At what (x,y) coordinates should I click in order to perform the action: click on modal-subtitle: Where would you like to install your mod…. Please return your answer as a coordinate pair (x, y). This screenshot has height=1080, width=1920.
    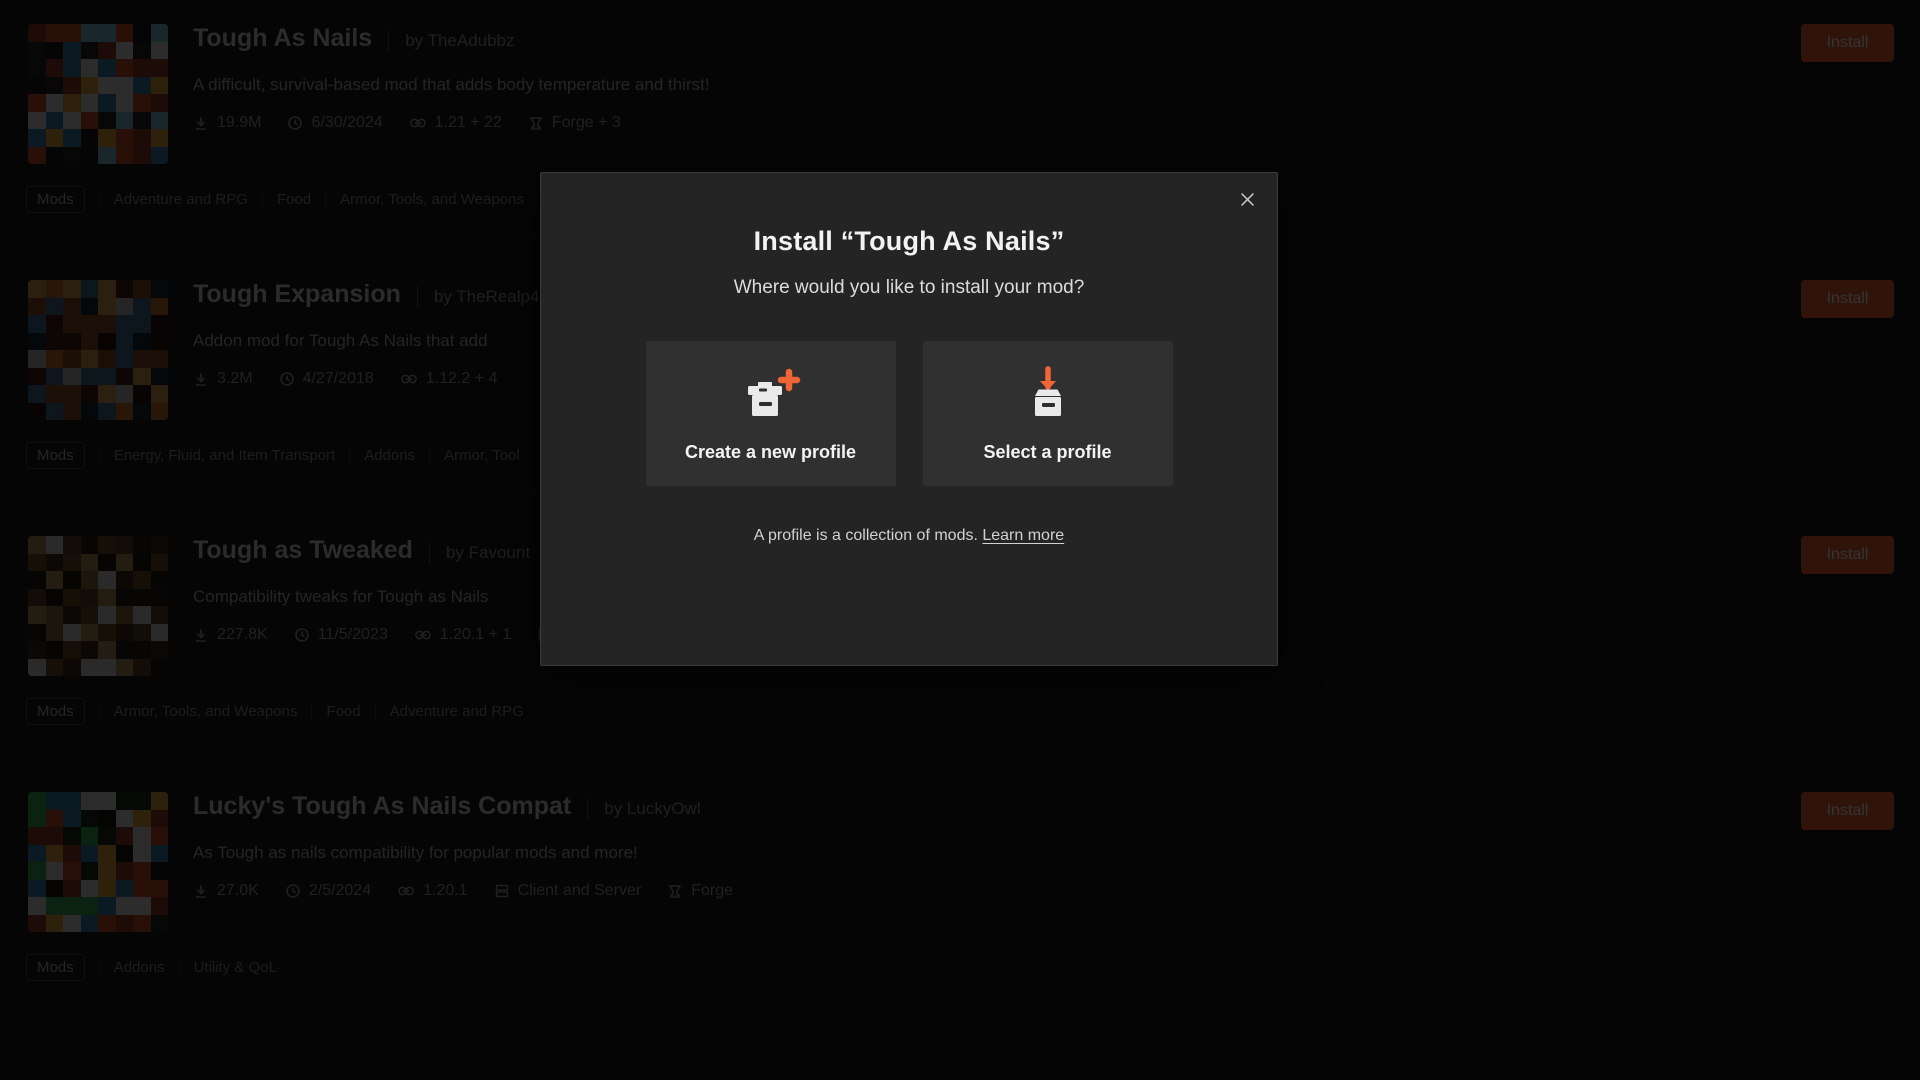
    Looking at the image, I should click on (909, 287).